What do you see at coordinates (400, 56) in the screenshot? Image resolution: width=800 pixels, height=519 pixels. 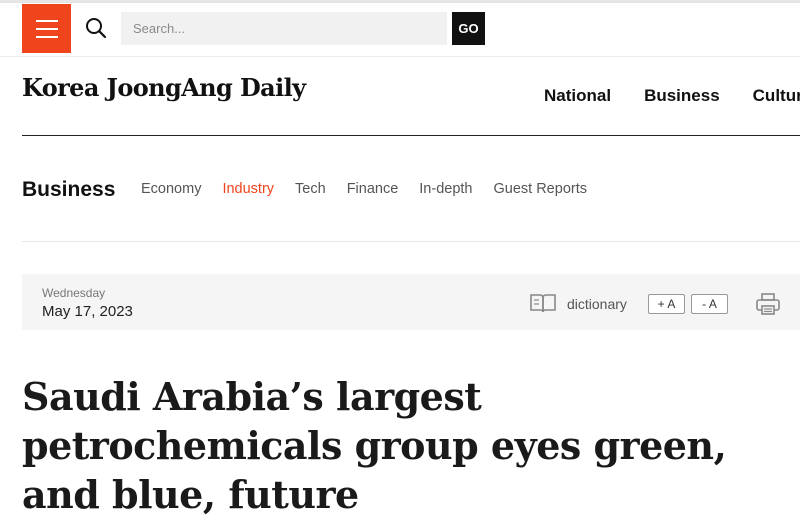 I see `header-divider` at bounding box center [400, 56].